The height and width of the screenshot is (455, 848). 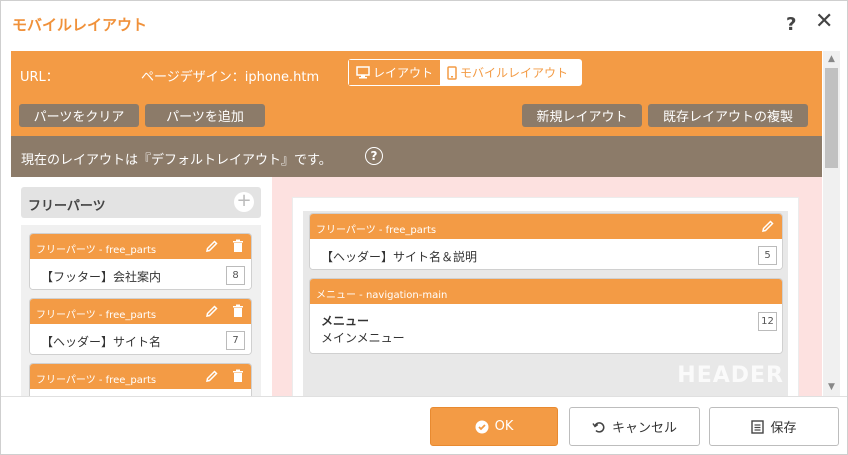 What do you see at coordinates (767, 255) in the screenshot?
I see `part-count-badge: 5` at bounding box center [767, 255].